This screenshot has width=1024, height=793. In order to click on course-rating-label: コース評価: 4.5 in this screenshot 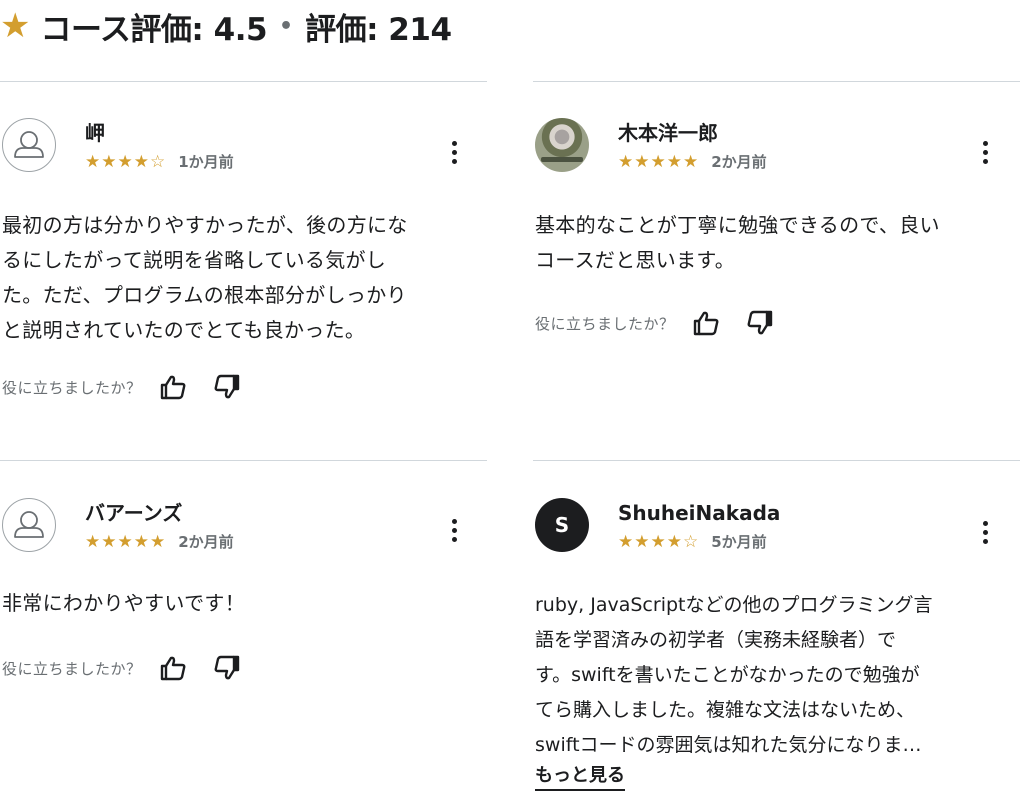, I will do `click(154, 29)`.